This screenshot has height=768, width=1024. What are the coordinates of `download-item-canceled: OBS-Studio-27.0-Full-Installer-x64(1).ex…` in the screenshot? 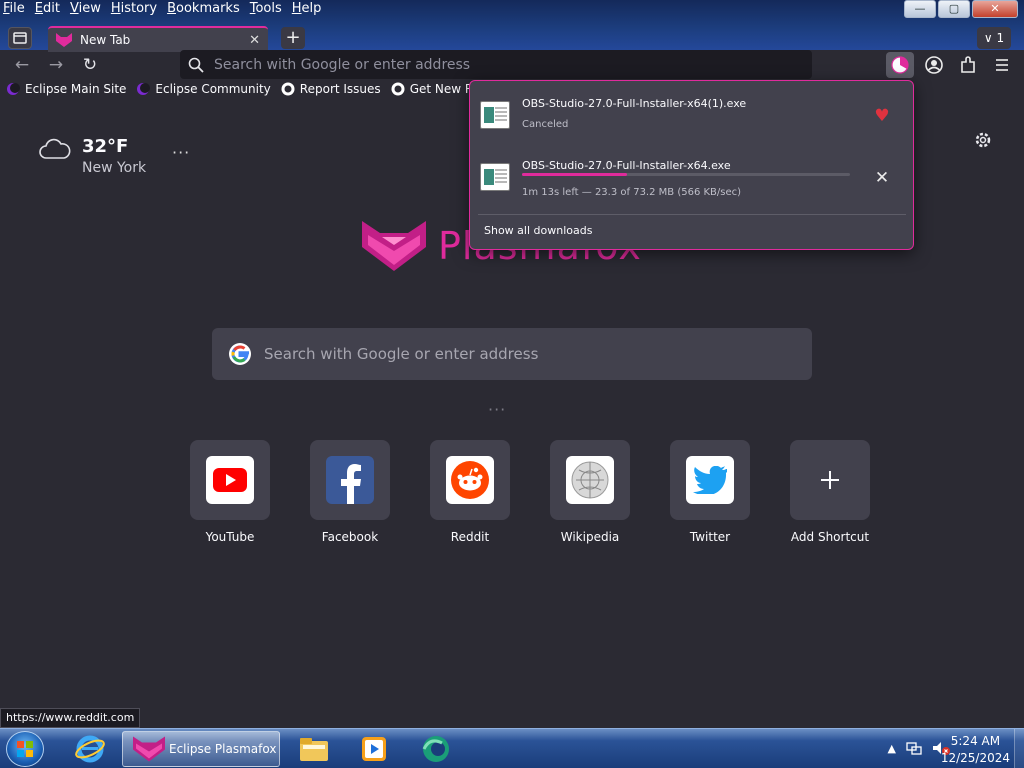 It's located at (692, 116).